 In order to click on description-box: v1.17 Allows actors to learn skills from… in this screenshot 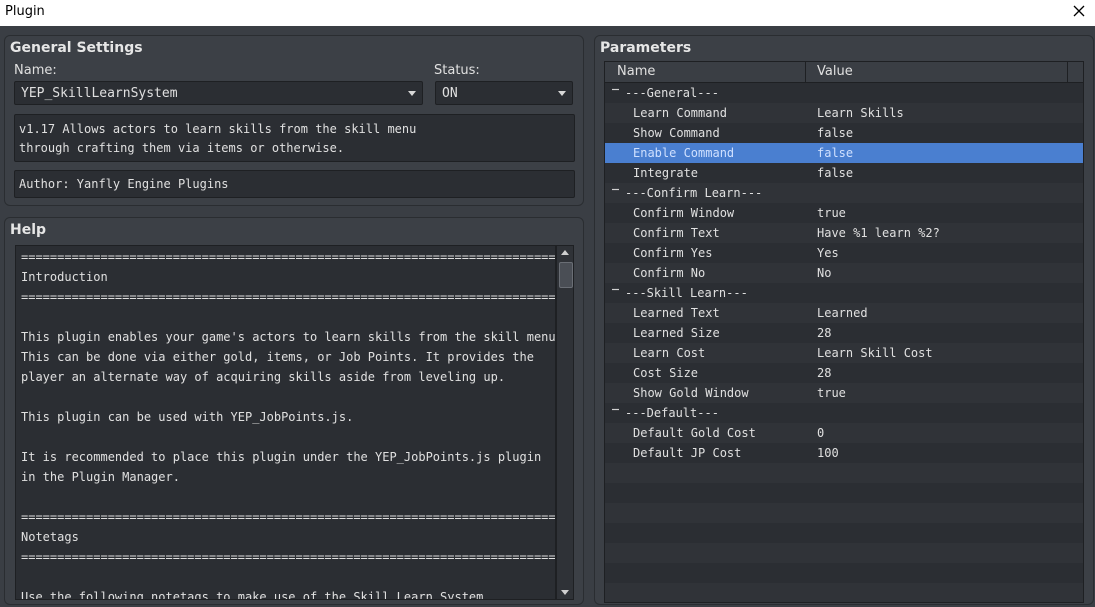, I will do `click(294, 138)`.